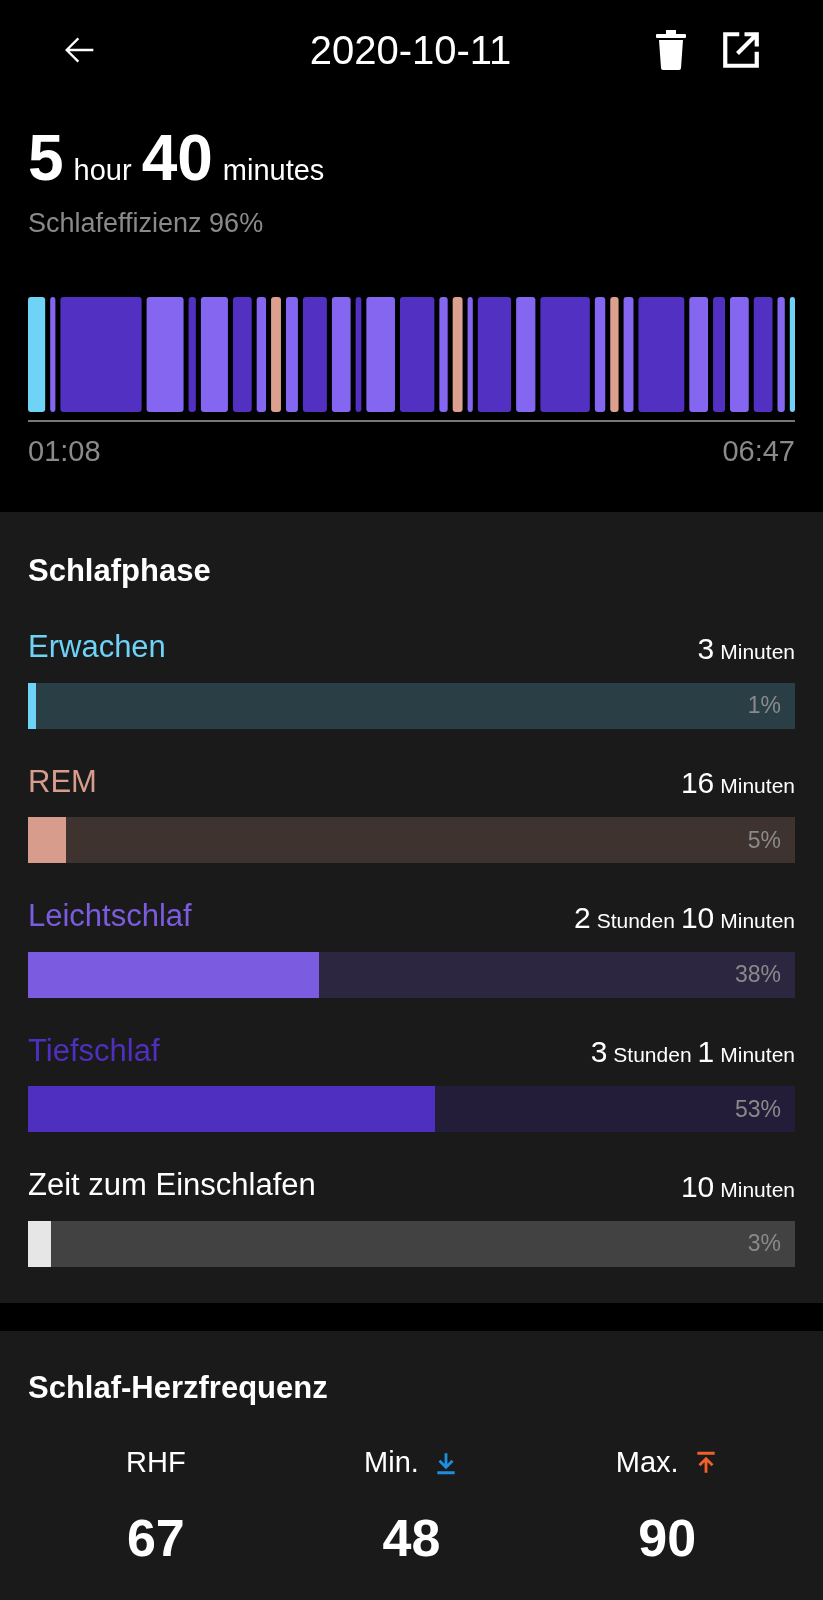  What do you see at coordinates (758, 975) in the screenshot?
I see `phase-percent: 38%` at bounding box center [758, 975].